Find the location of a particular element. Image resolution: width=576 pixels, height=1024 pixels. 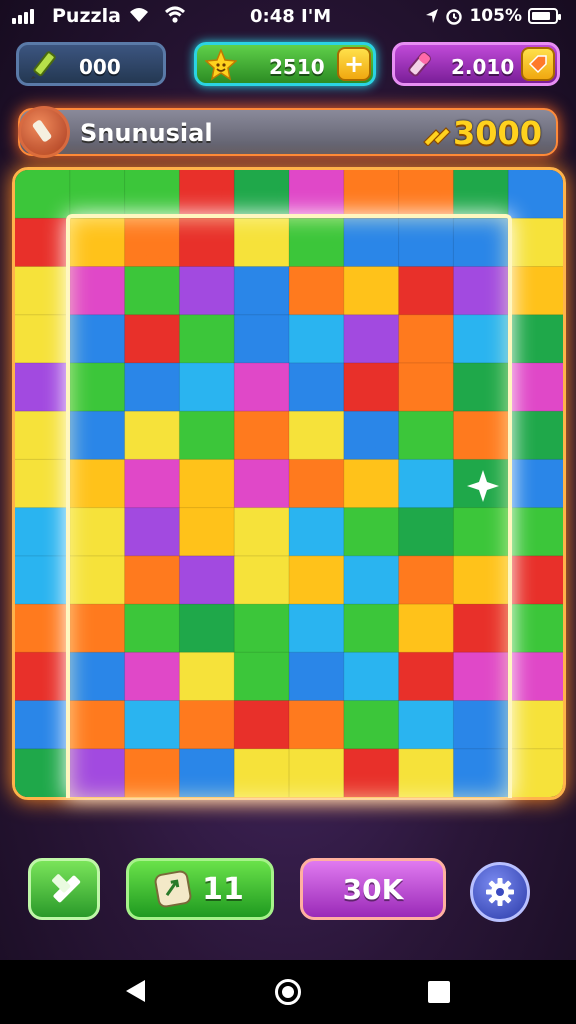

battery-percent: 105% is located at coordinates (495, 16).